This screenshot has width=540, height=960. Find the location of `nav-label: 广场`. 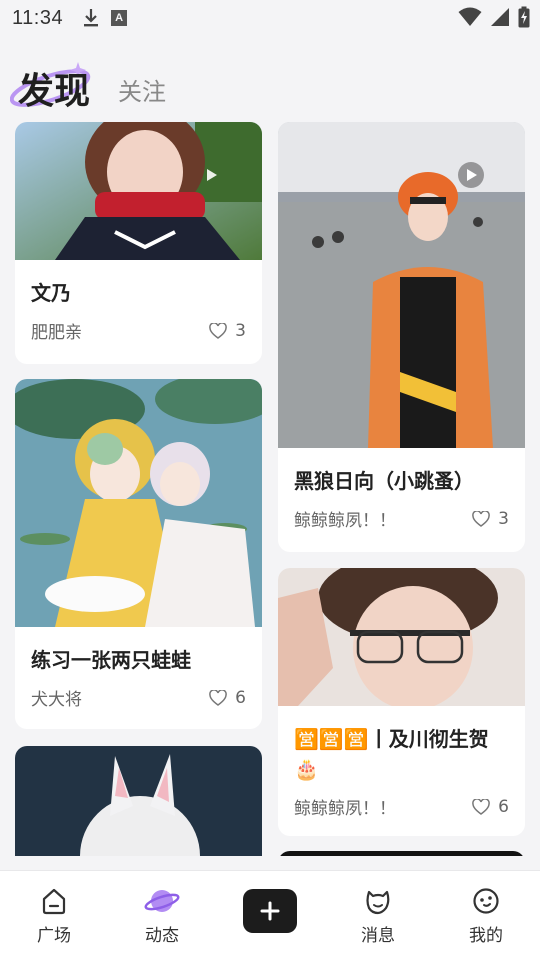

nav-label: 广场 is located at coordinates (54, 936).